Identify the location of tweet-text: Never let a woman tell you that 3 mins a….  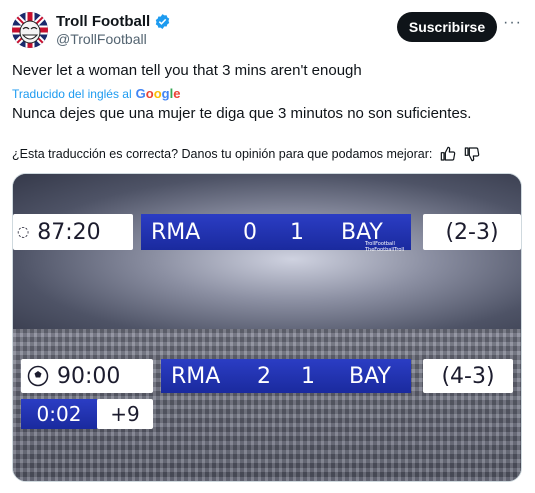
(187, 70).